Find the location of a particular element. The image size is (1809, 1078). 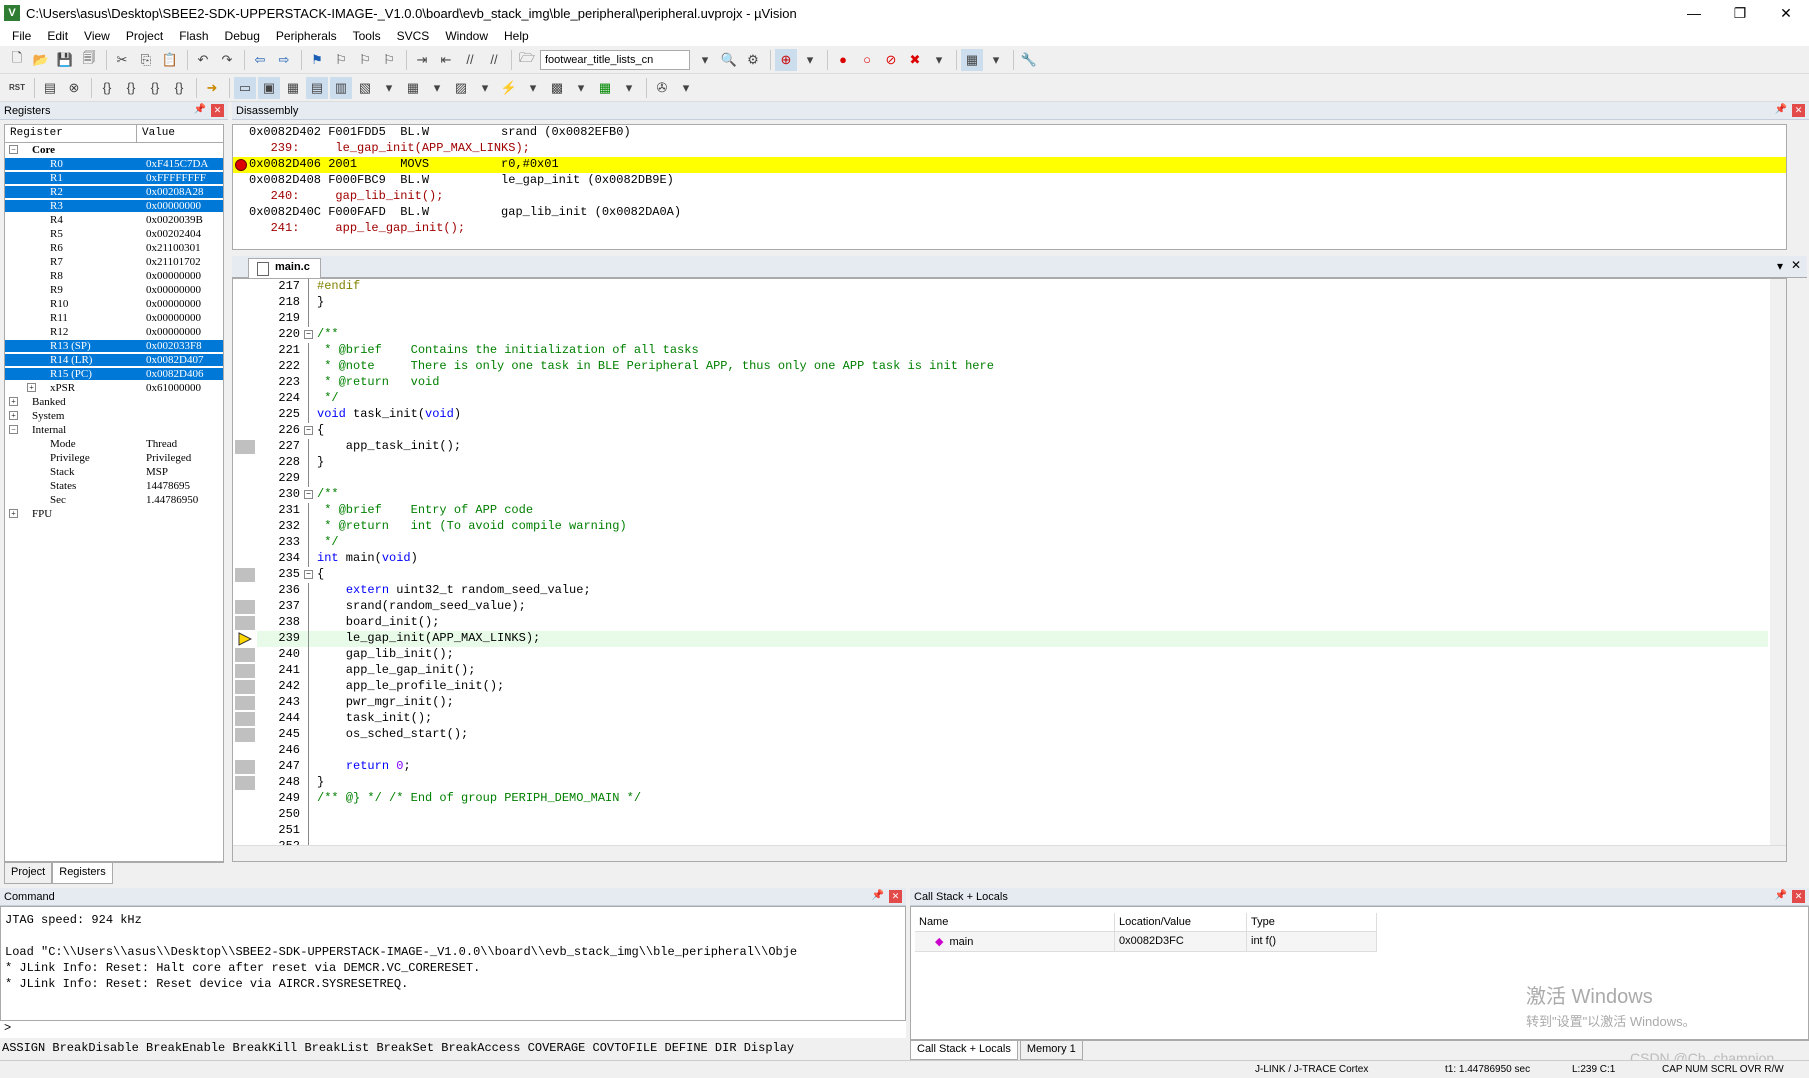

code-line: 240 gap_lib_init(); is located at coordinates (1012, 655).